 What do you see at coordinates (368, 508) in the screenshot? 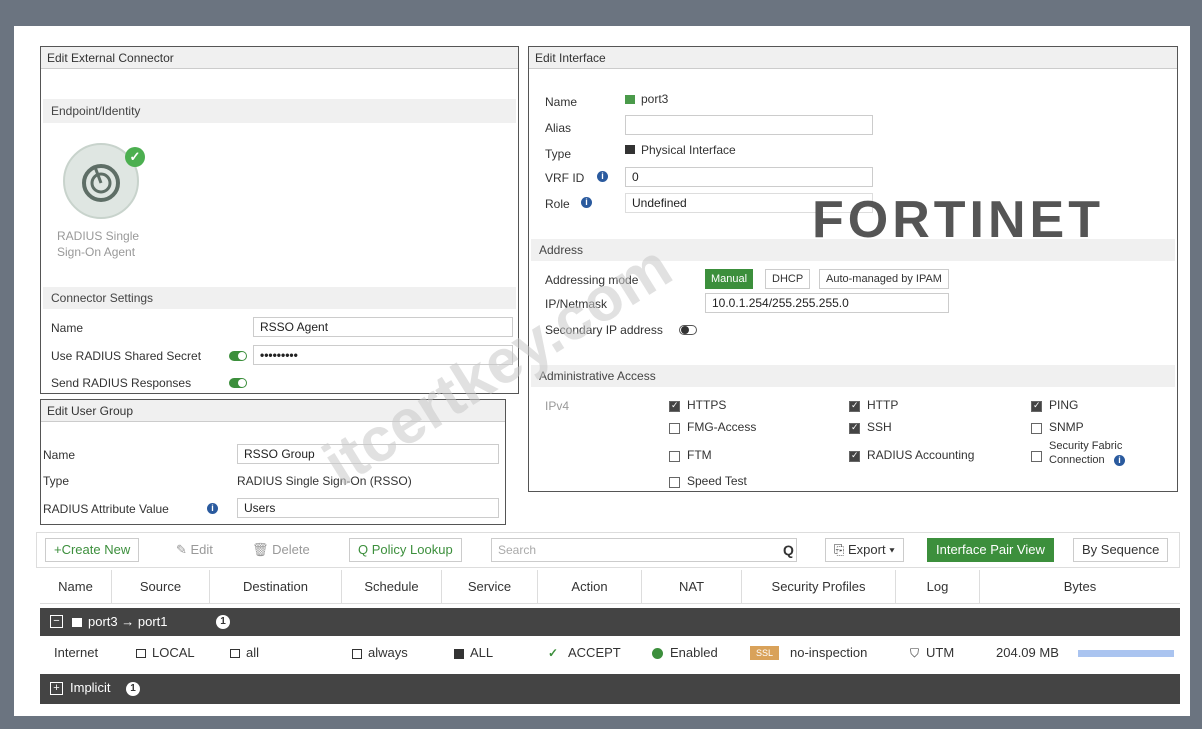
I see `attribute-input: Users` at bounding box center [368, 508].